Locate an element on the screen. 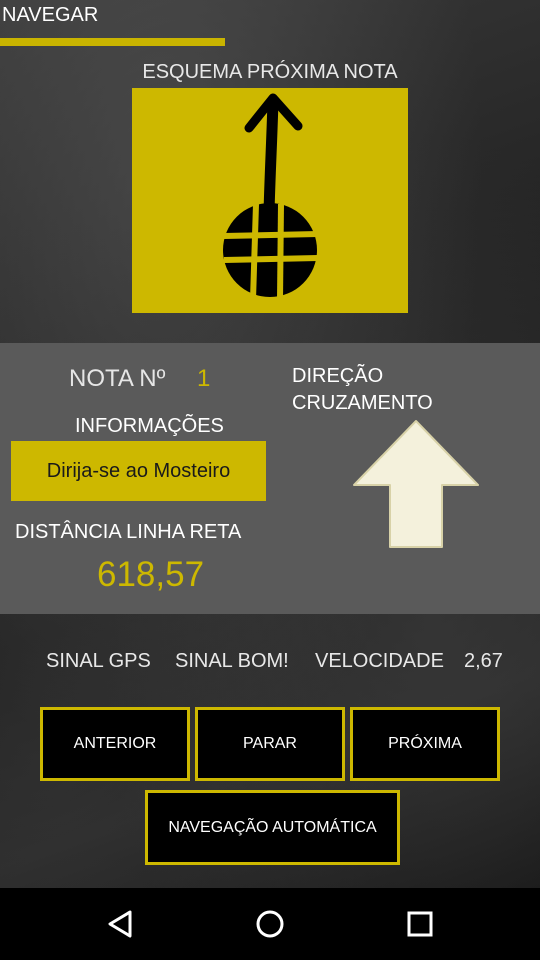  home-icon is located at coordinates (270, 924).